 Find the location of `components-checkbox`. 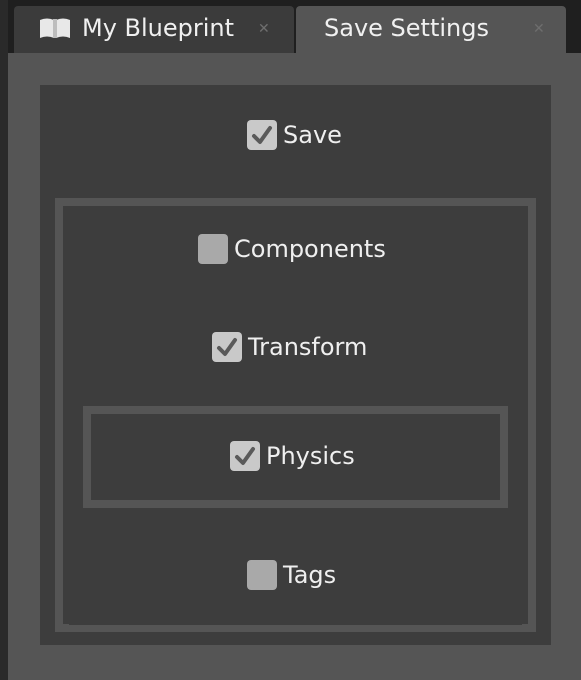

components-checkbox is located at coordinates (213, 249).